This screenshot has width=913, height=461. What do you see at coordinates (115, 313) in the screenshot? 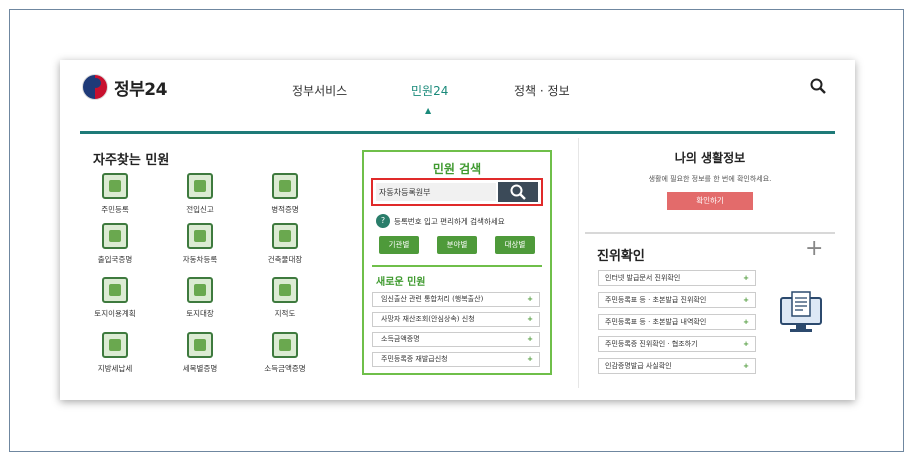
I see `tile-label: 토지이용계획` at bounding box center [115, 313].